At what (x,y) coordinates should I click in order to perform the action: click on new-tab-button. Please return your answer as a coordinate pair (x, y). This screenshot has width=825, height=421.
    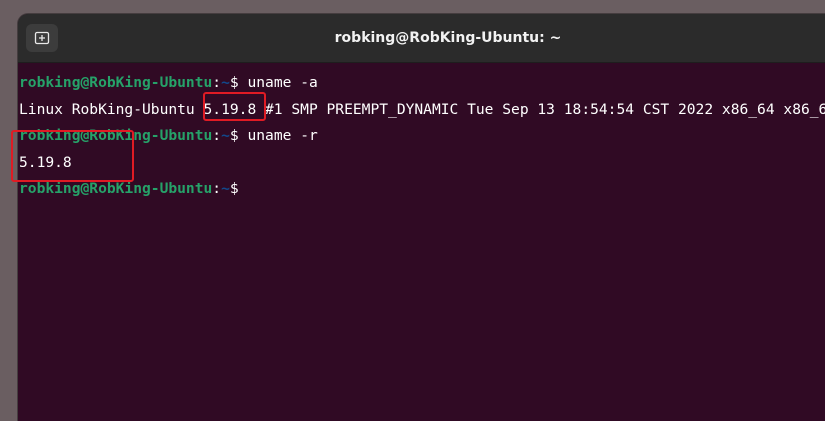
    Looking at the image, I should click on (42, 38).